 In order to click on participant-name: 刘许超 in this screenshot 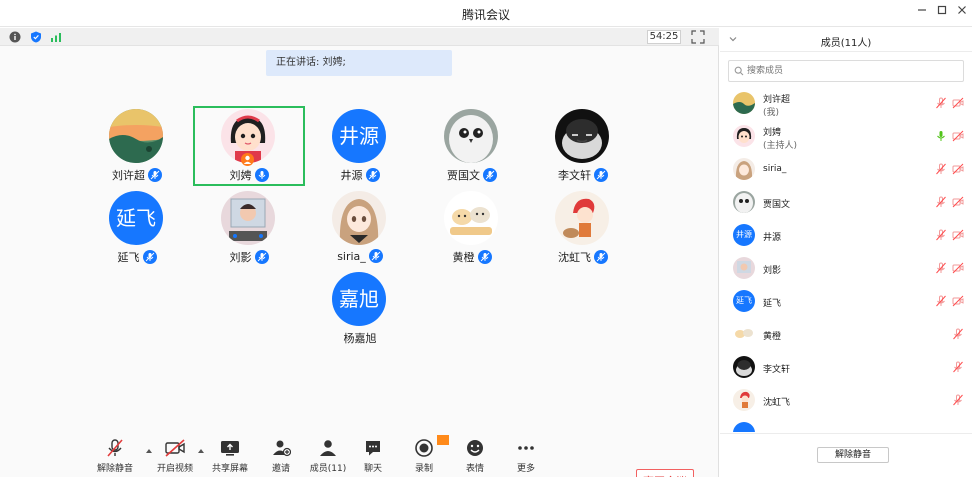, I will do `click(128, 175)`.